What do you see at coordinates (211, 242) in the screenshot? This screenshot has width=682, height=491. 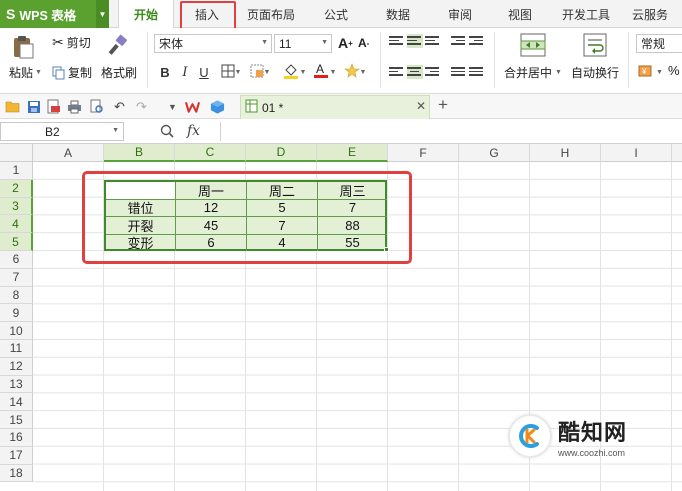 I see `table-cell: 6` at bounding box center [211, 242].